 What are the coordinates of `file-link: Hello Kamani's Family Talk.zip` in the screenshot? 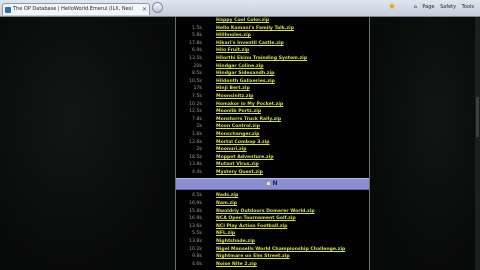 It's located at (255, 29).